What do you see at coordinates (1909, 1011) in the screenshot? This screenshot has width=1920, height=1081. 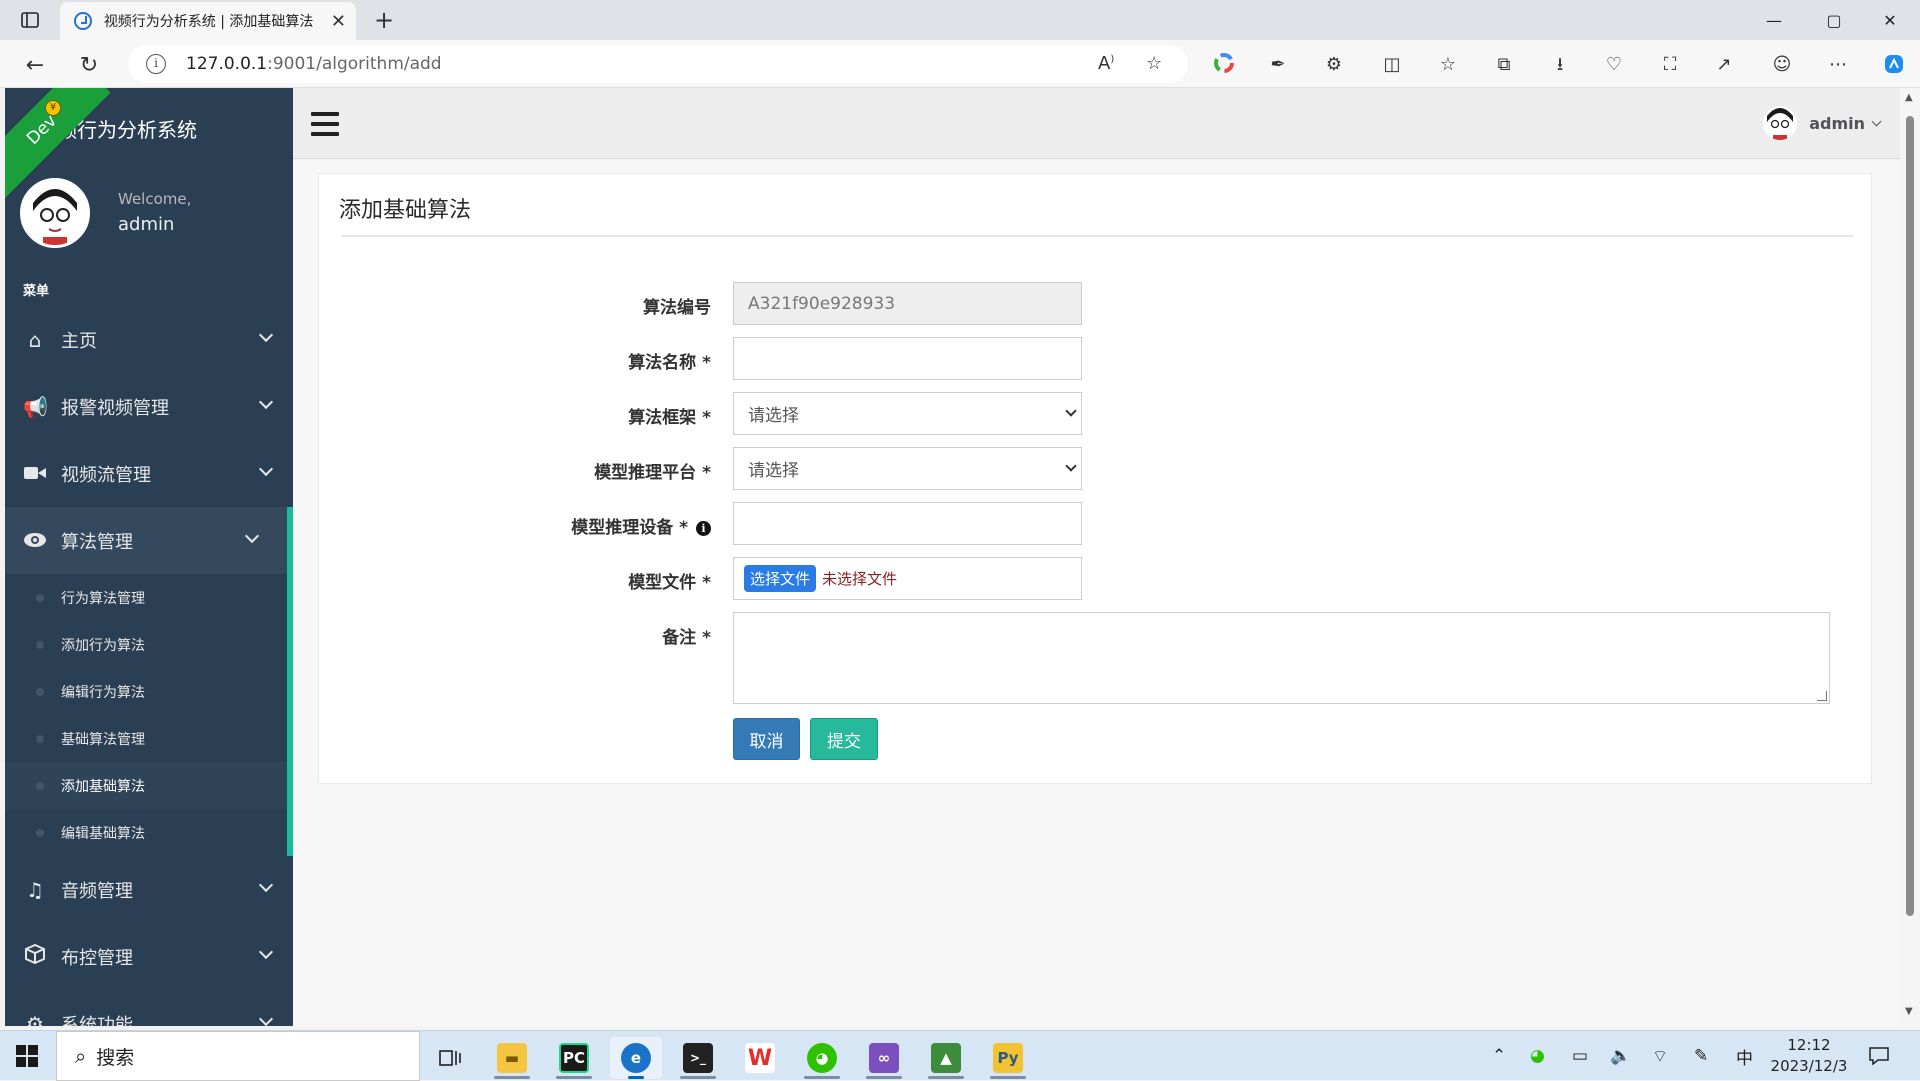 I see `scroll-down-icon: ▼` at bounding box center [1909, 1011].